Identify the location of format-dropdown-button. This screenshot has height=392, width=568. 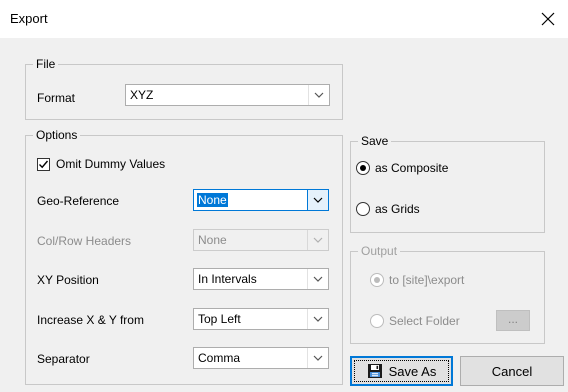
(318, 95).